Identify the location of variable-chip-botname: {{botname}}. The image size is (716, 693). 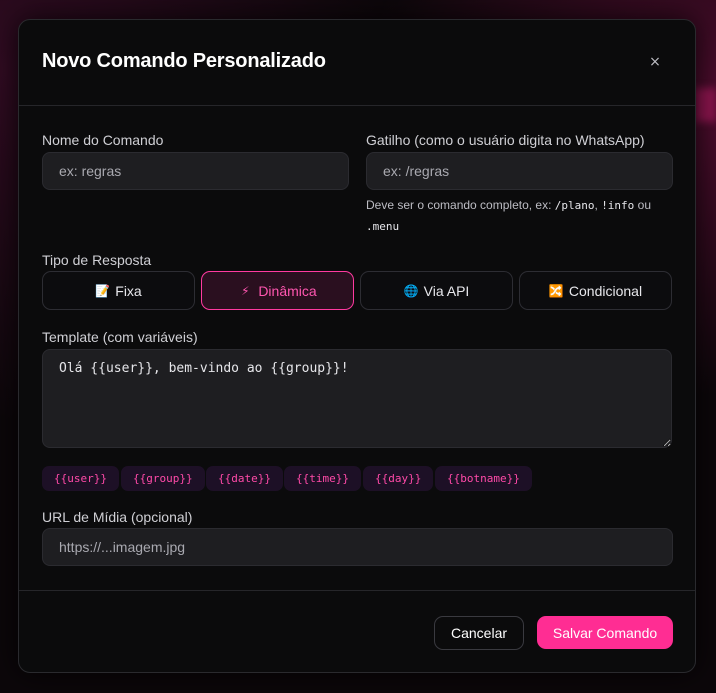
(483, 478).